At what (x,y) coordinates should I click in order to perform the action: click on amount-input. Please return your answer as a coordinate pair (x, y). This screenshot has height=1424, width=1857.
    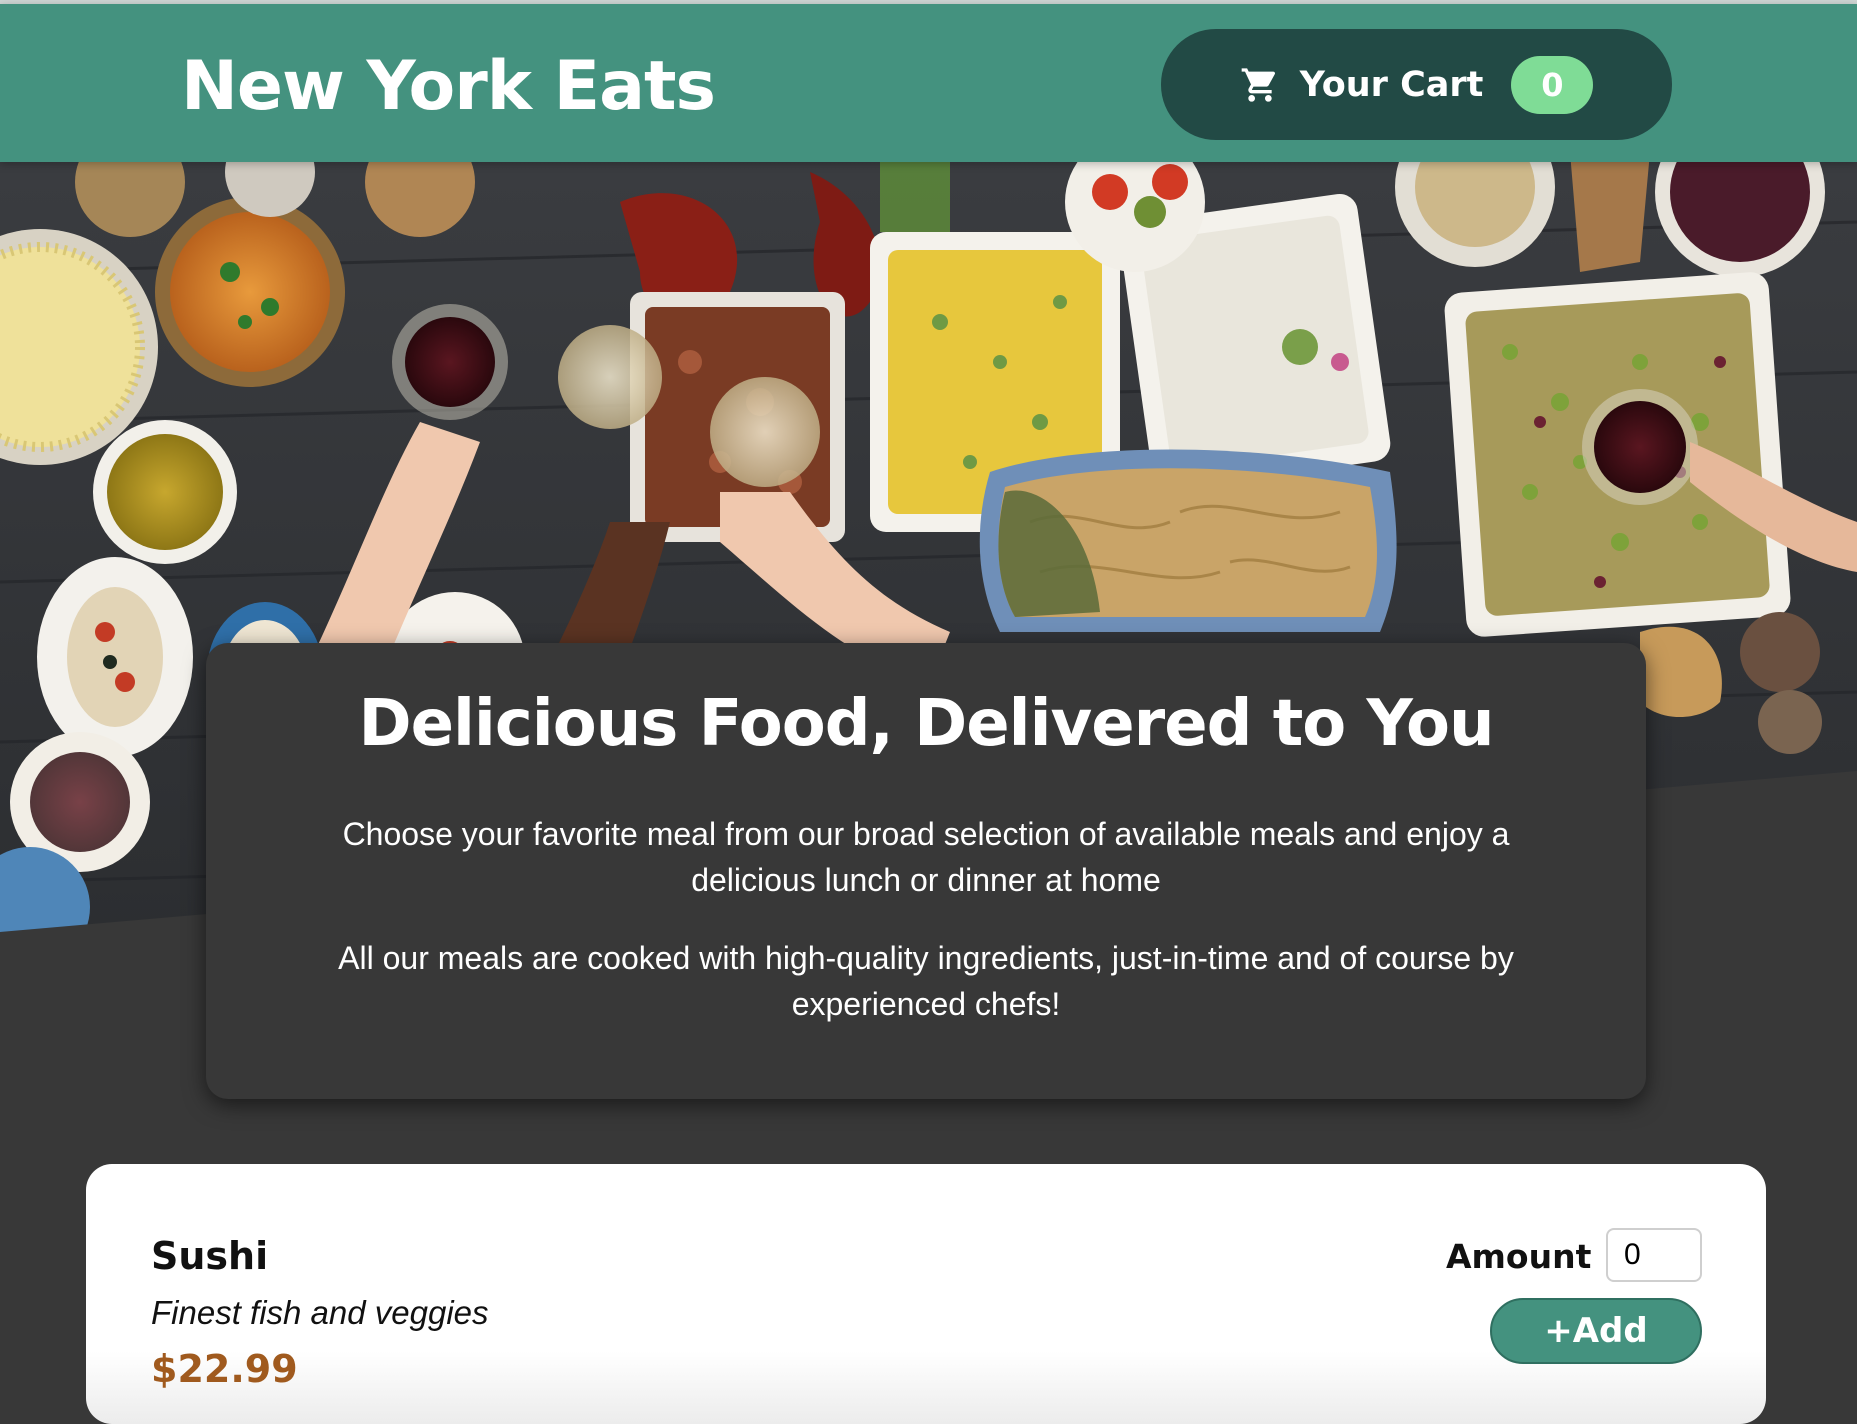
    Looking at the image, I should click on (1654, 1255).